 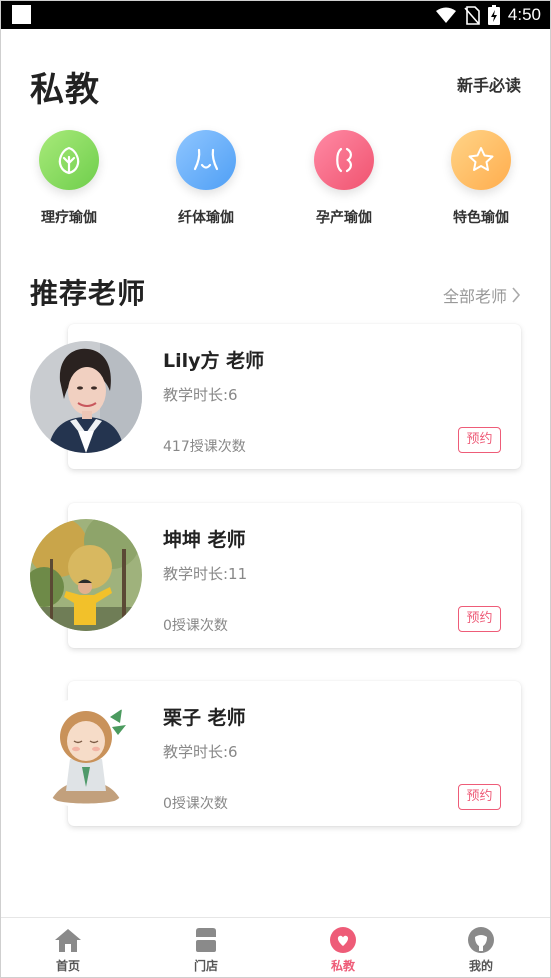 I want to click on nav-private-coaching: 私教, so click(x=343, y=950).